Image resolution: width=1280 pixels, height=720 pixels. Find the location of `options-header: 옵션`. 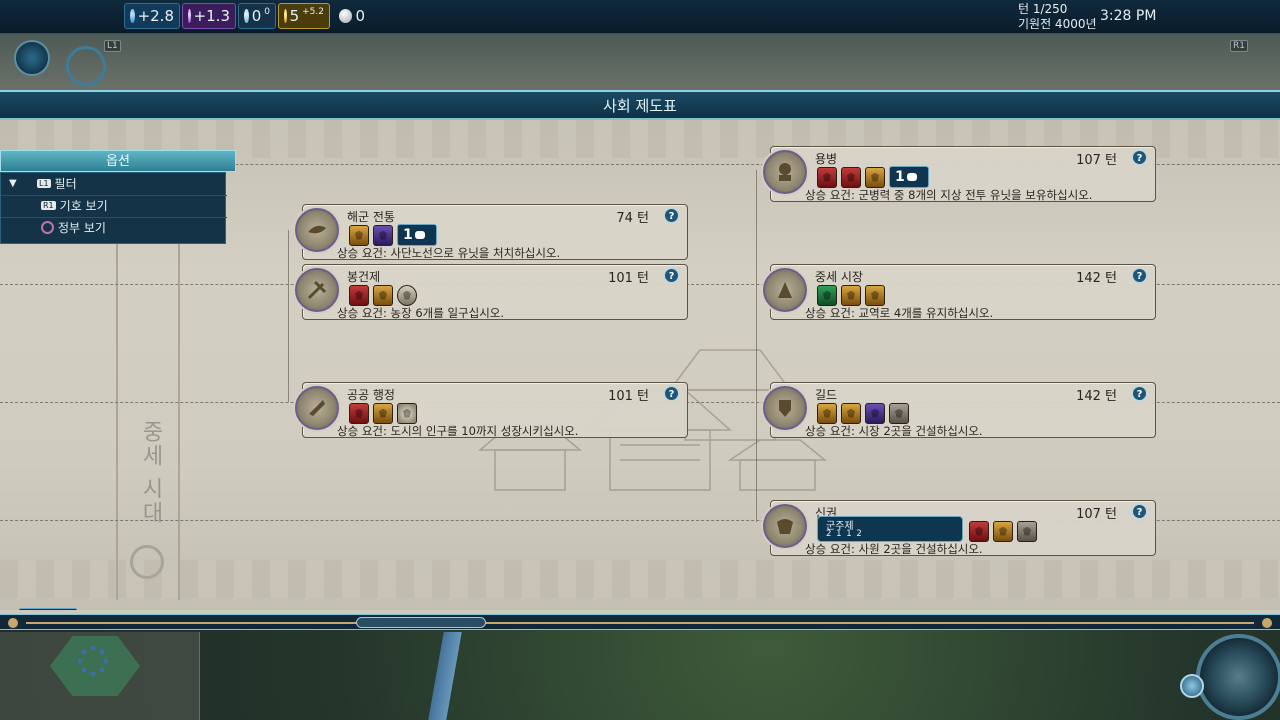

options-header: 옵션 is located at coordinates (118, 161).